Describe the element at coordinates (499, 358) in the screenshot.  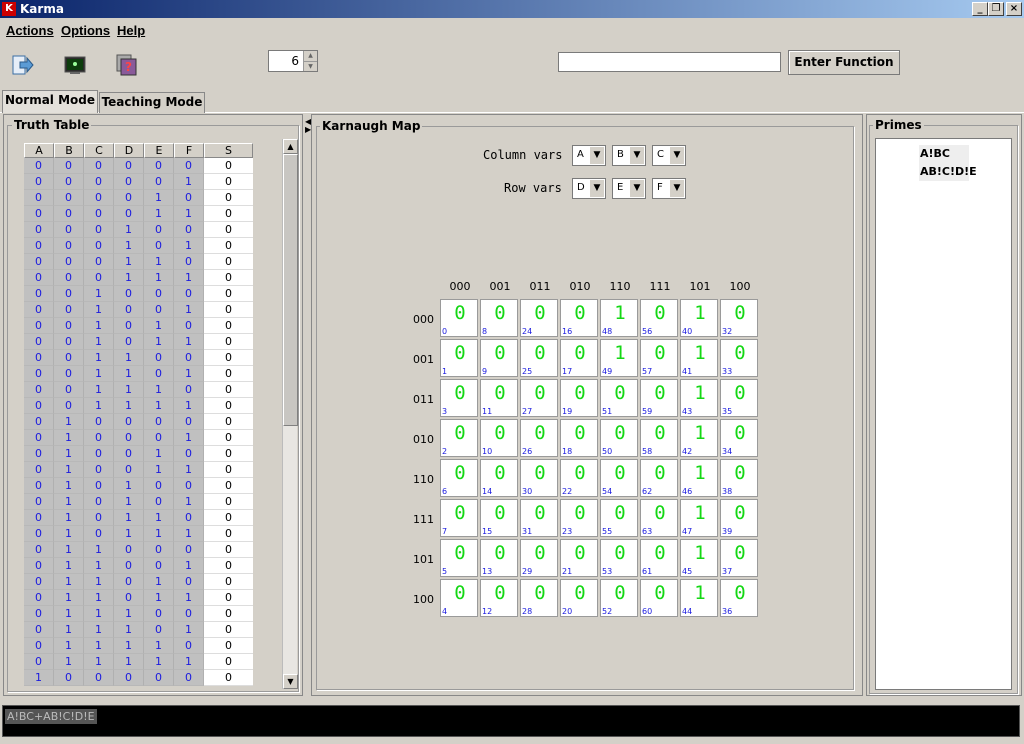
I see `kmap-cell: 09` at that location.